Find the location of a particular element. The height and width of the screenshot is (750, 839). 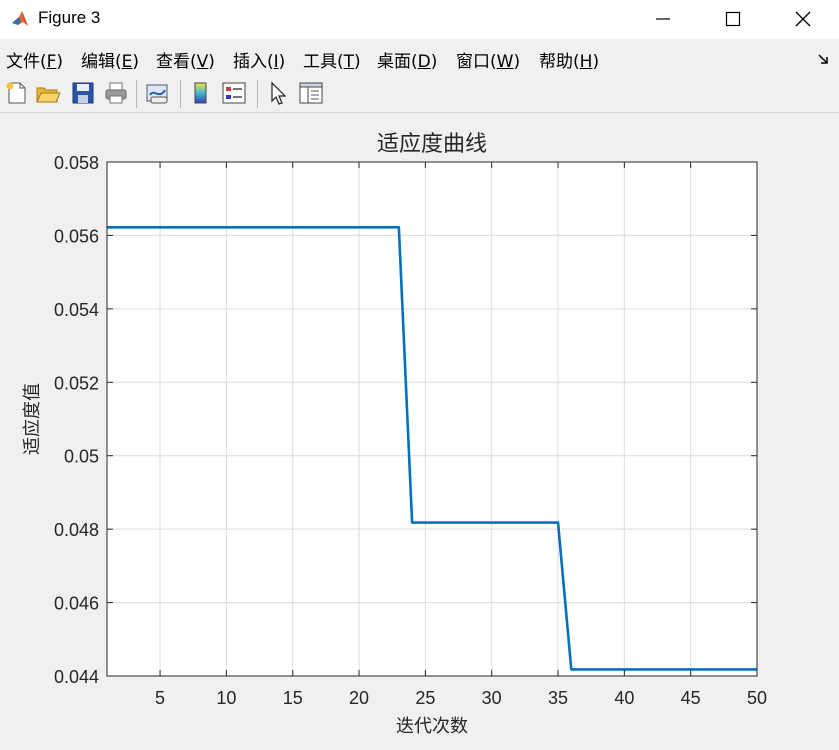

pointer-icon is located at coordinates (278, 93).